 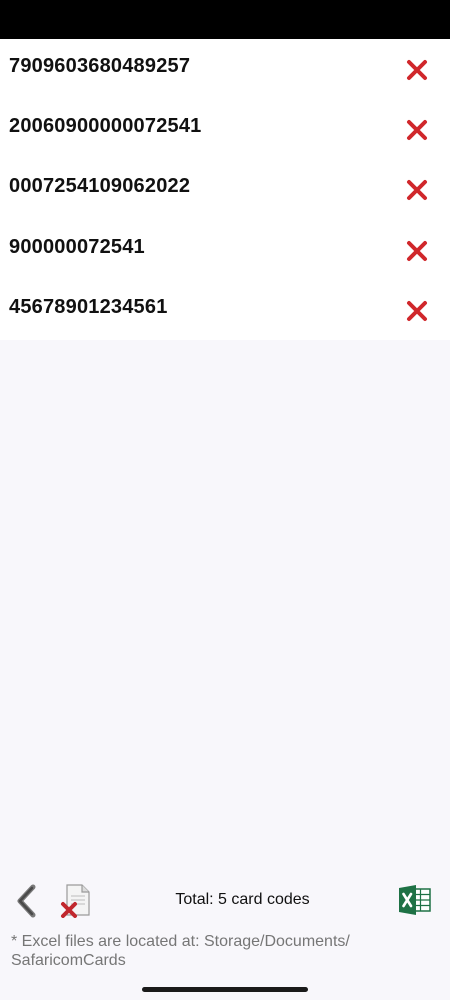 I want to click on chevron-left-icon, so click(x=26, y=901).